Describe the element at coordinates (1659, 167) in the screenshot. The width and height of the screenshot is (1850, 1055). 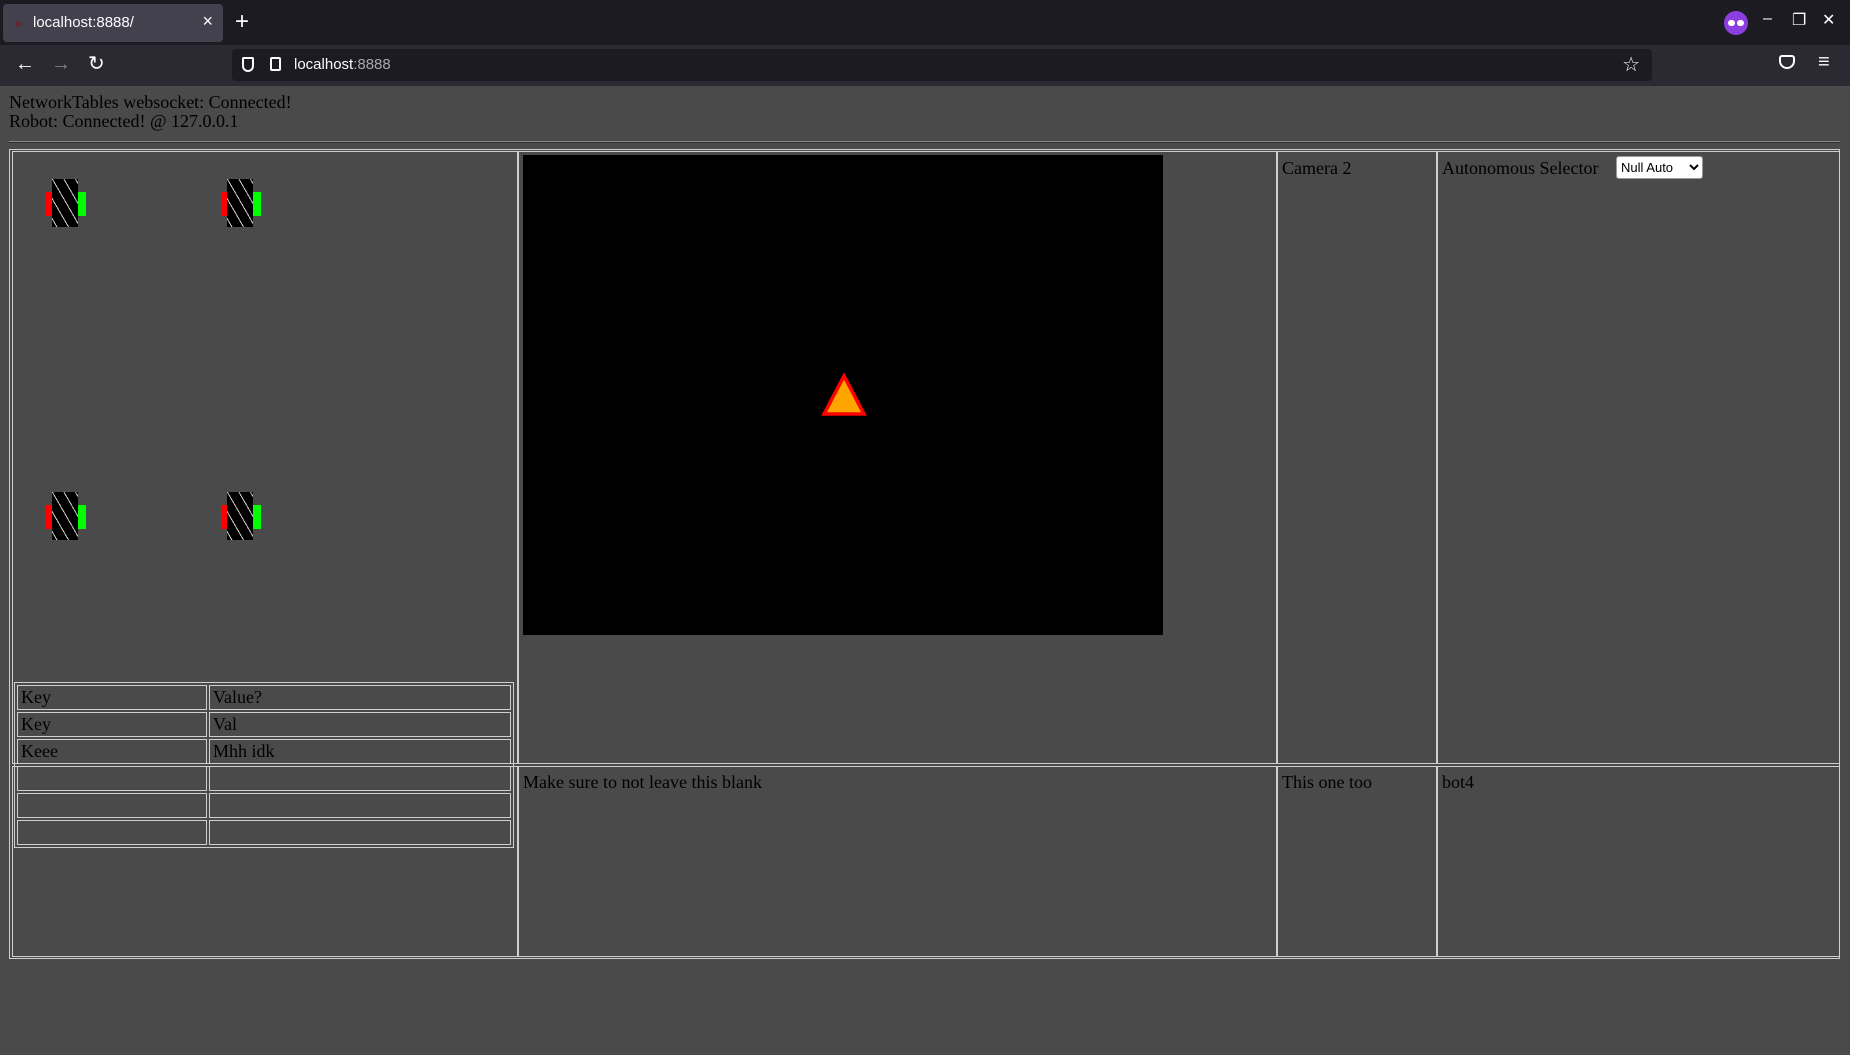
I see `autonomous-selector-dropdown: Null Auto` at that location.